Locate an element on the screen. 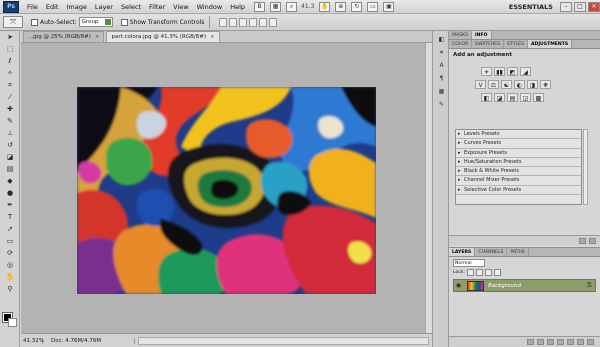 This screenshot has width=600, height=347. background-color-swatch is located at coordinates (12, 322).